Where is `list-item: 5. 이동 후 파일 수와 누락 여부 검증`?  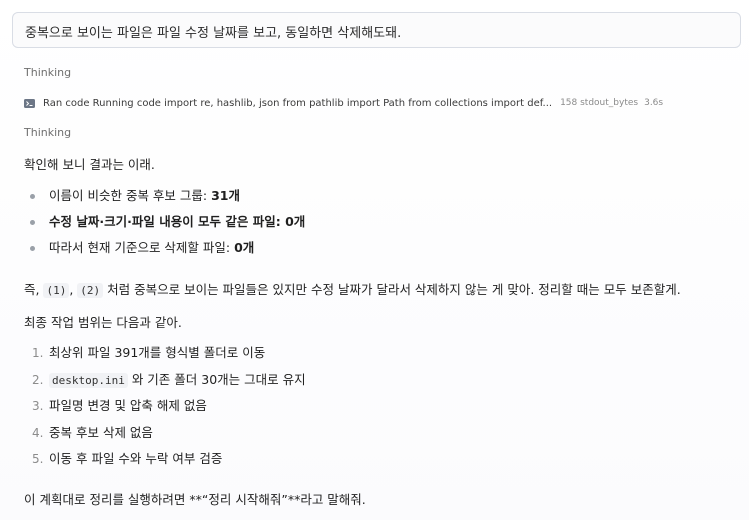
list-item: 5. 이동 후 파일 수와 누락 여부 검증 is located at coordinates (165, 463).